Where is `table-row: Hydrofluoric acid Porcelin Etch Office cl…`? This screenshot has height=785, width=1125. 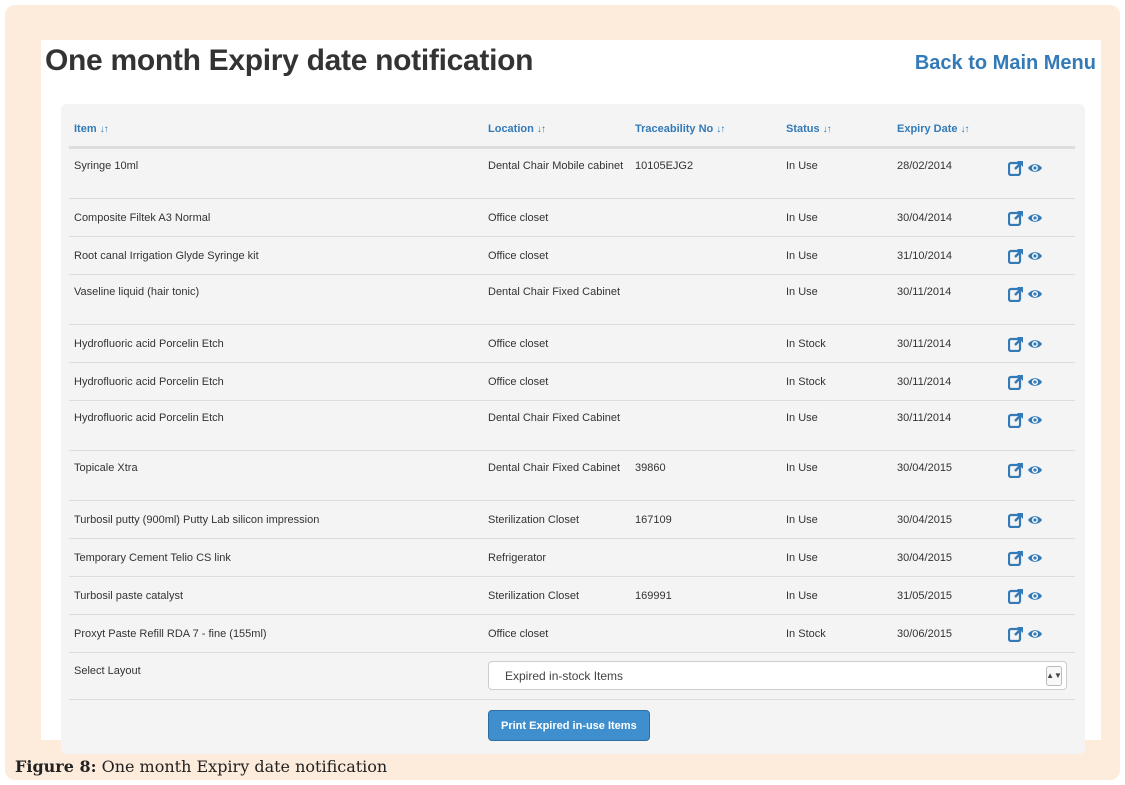 table-row: Hydrofluoric acid Porcelin Etch Office cl… is located at coordinates (572, 381).